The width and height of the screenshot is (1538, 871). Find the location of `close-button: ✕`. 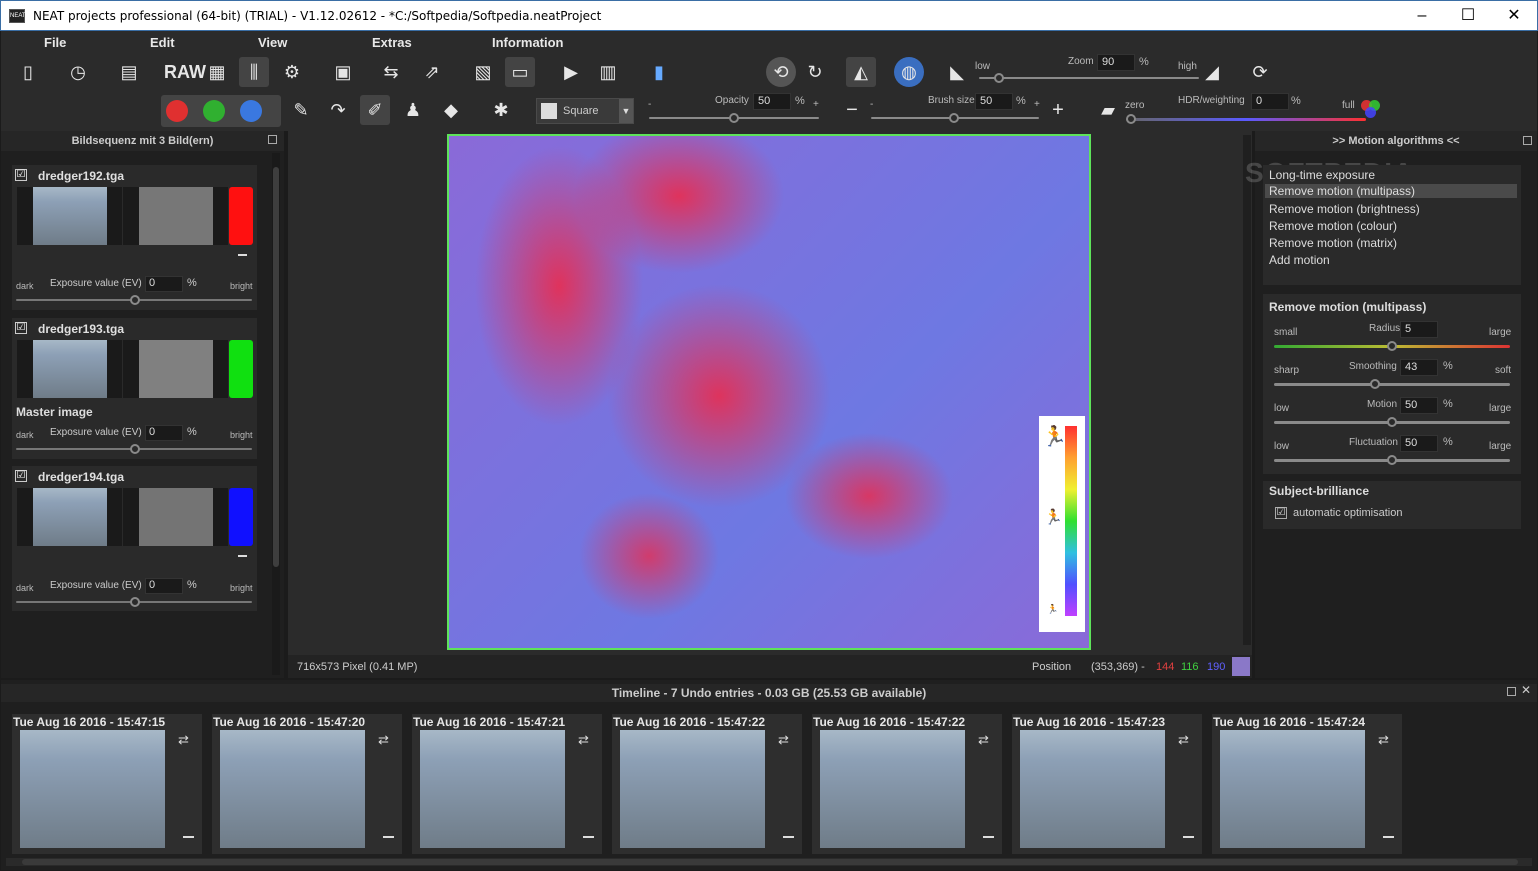

close-button: ✕ is located at coordinates (1514, 16).